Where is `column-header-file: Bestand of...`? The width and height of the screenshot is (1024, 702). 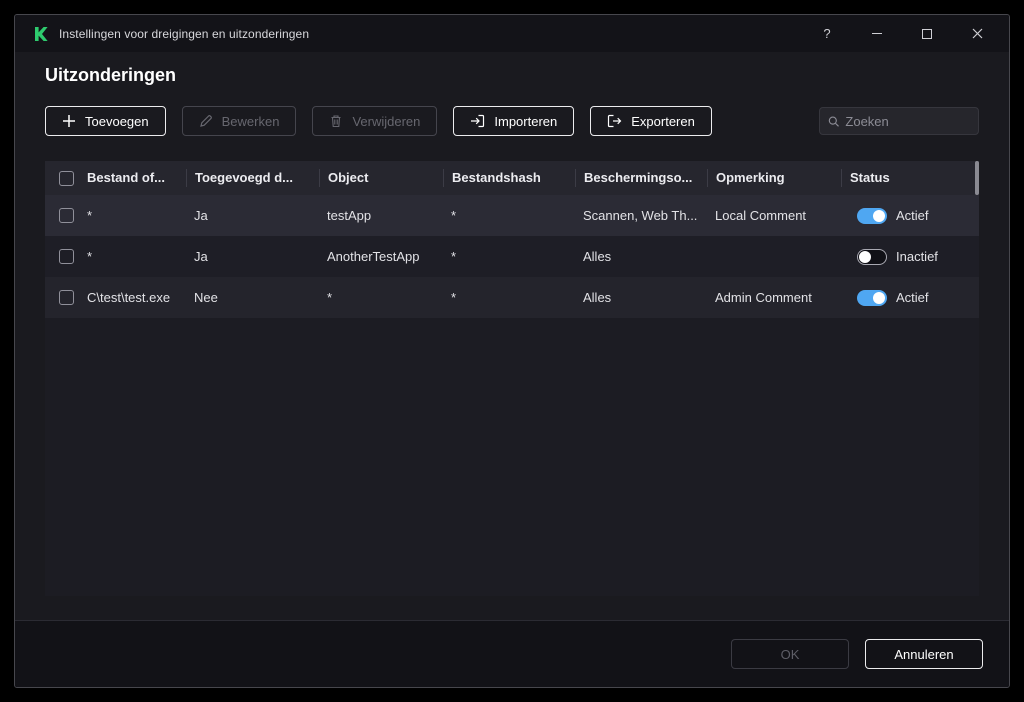 column-header-file: Bestand of... is located at coordinates (132, 178).